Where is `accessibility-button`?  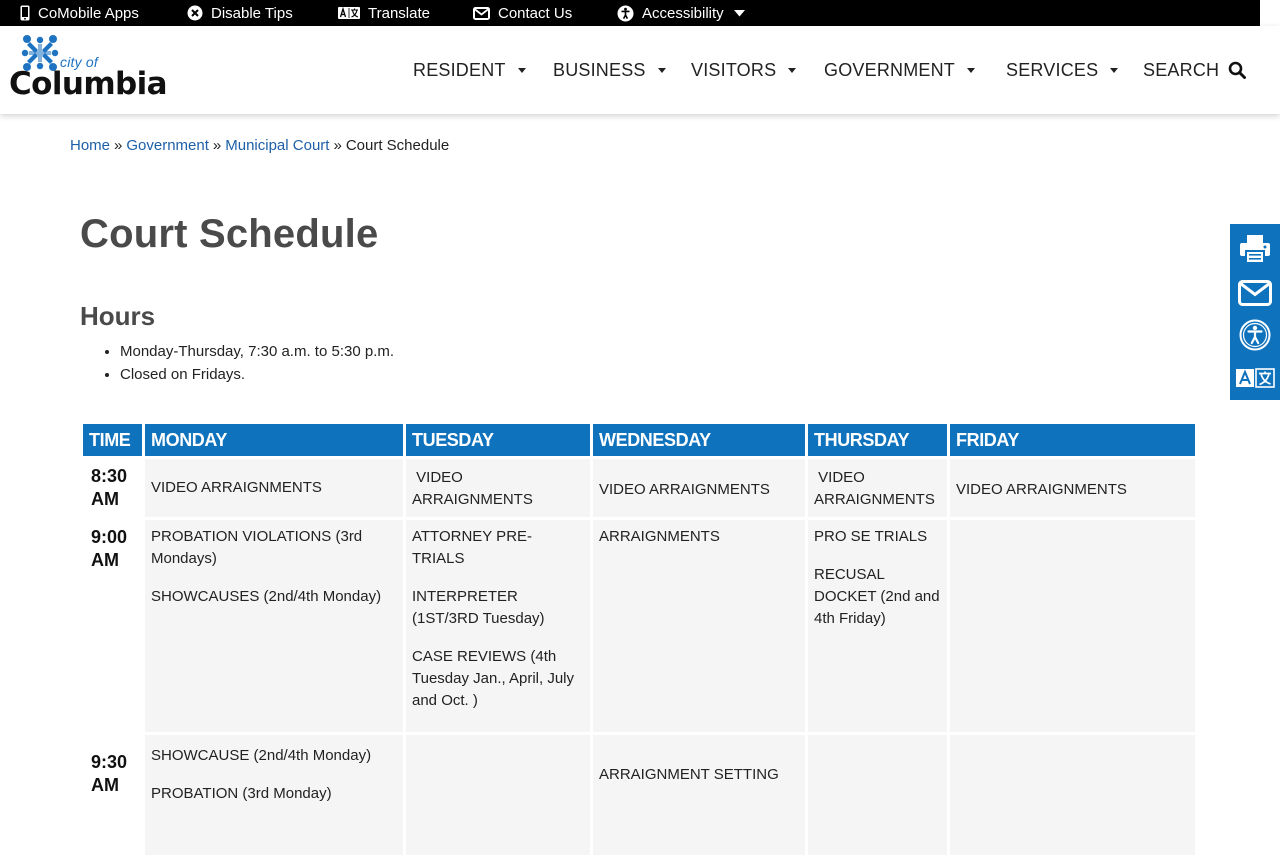 accessibility-button is located at coordinates (1255, 335).